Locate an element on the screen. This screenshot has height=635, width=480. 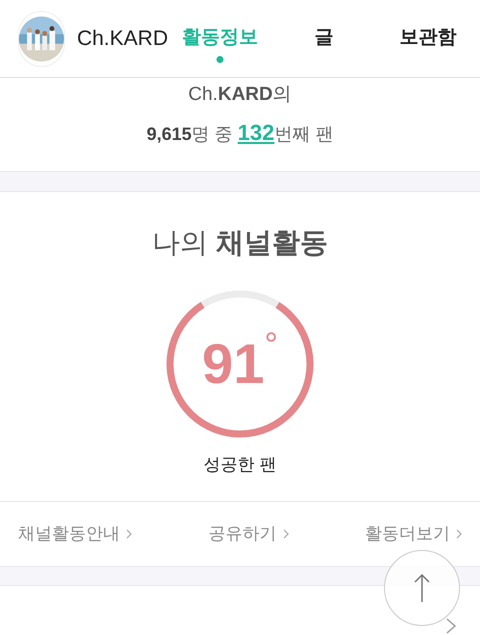
channel-owner-text: Ch.KARD의 is located at coordinates (240, 95).